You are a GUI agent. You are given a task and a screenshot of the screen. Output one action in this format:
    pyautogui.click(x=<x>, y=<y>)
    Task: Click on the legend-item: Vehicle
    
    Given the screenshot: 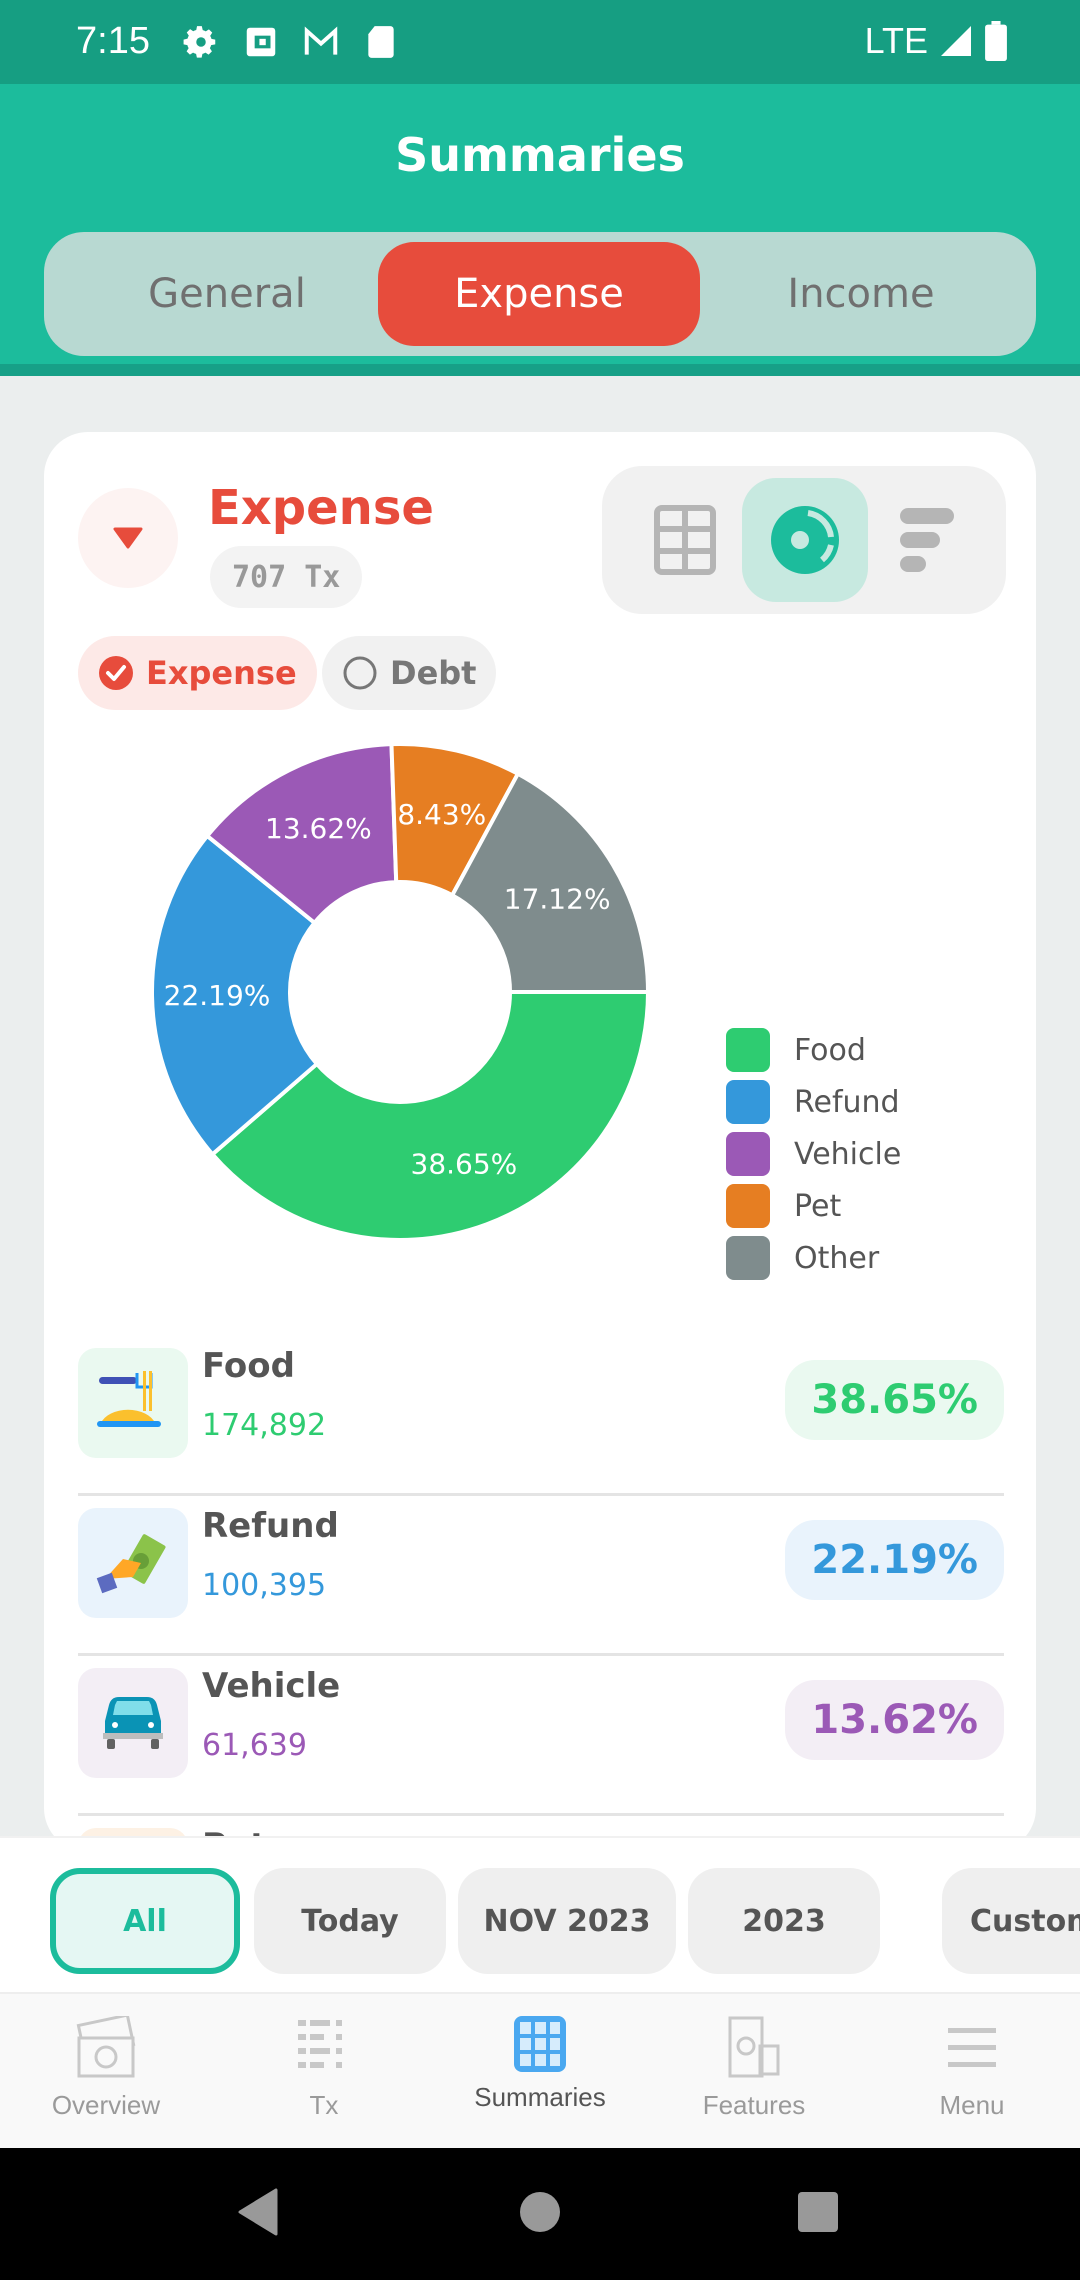 What is the action you would take?
    pyautogui.click(x=813, y=1154)
    